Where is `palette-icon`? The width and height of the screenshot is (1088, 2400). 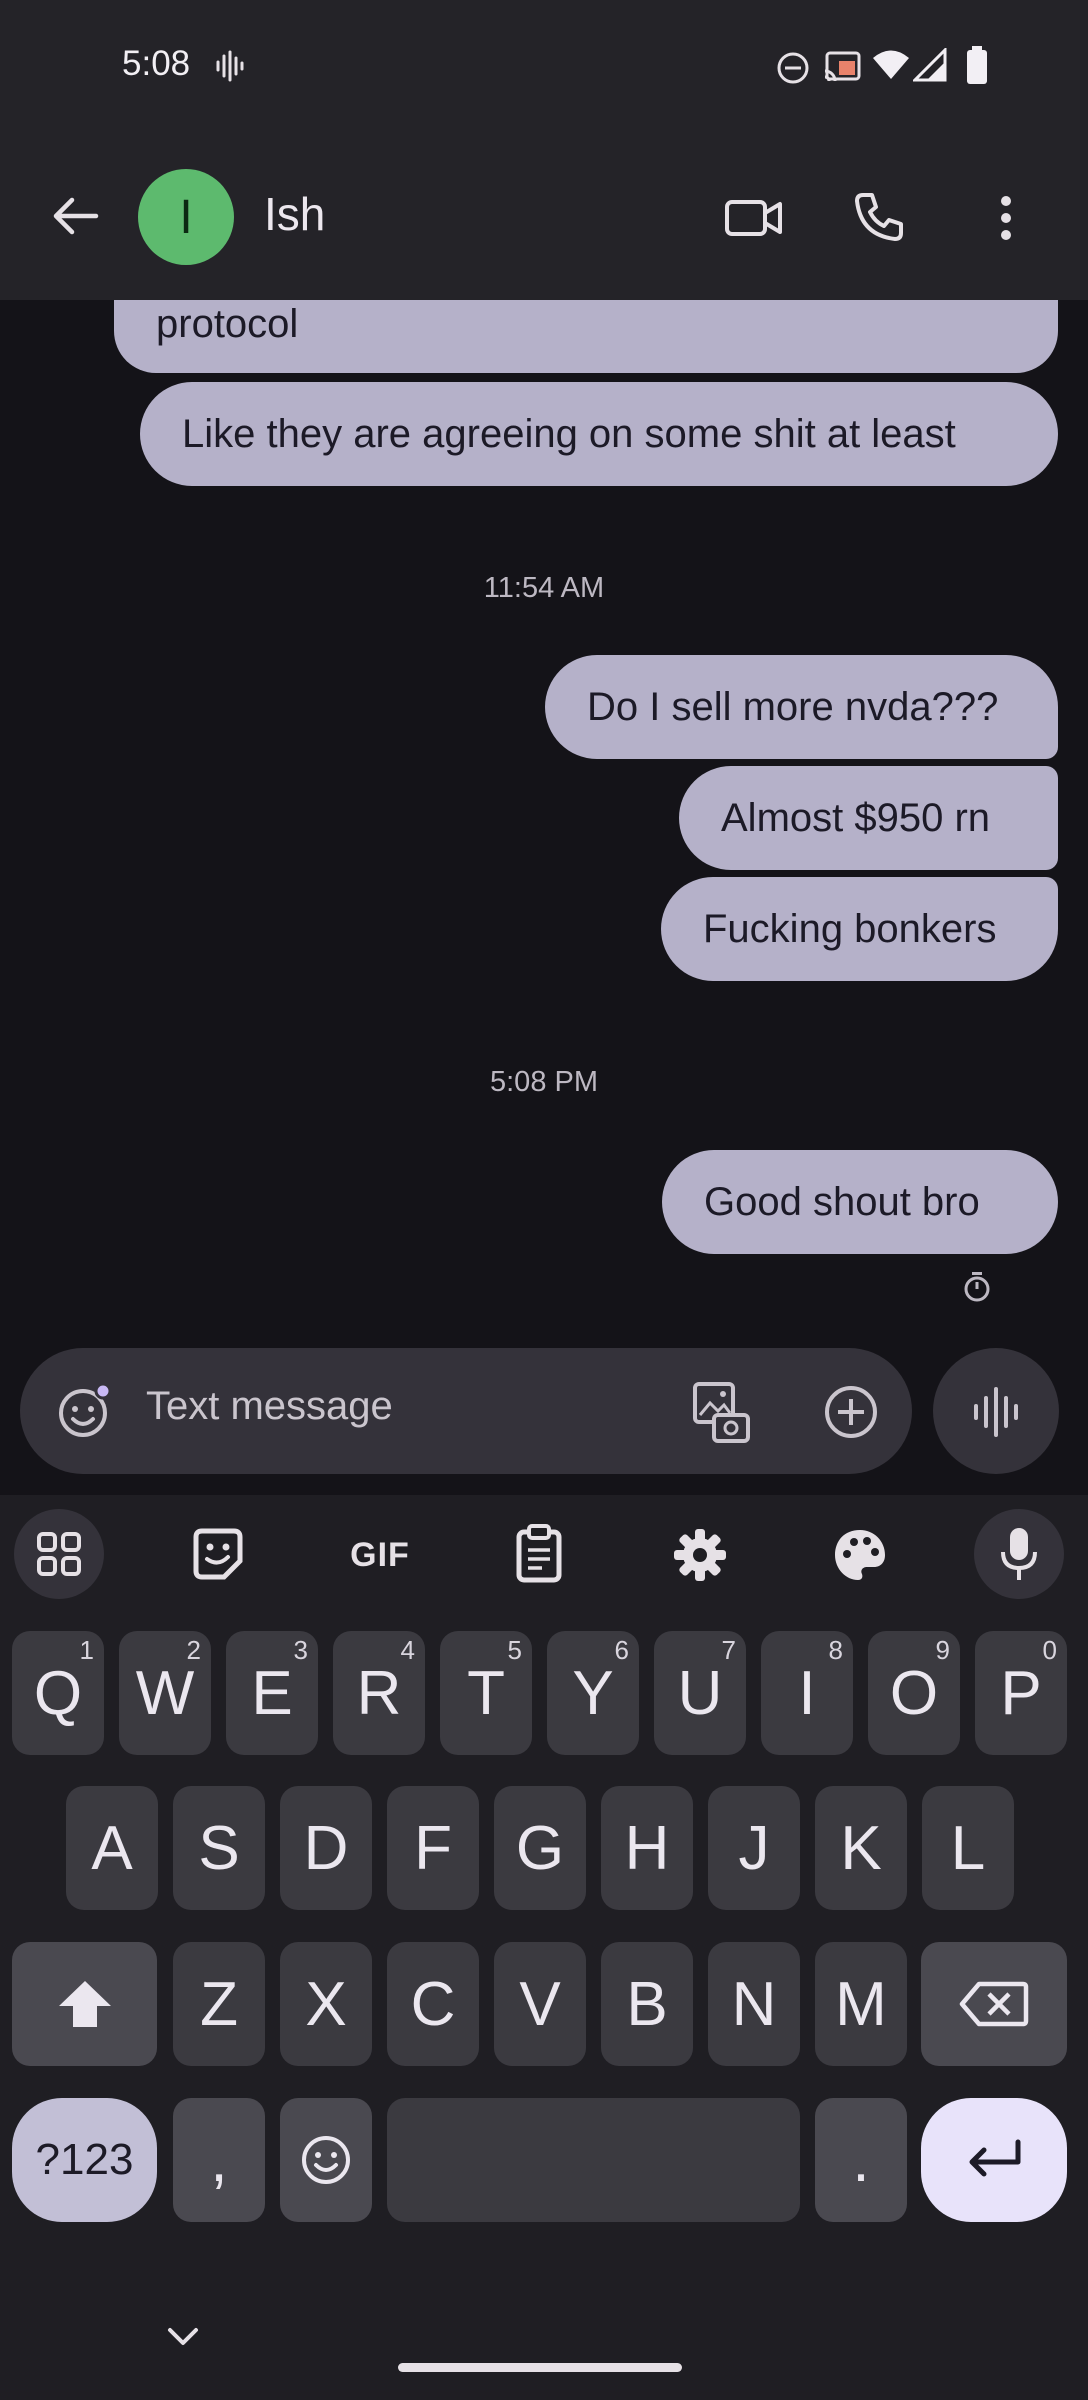 palette-icon is located at coordinates (860, 1555).